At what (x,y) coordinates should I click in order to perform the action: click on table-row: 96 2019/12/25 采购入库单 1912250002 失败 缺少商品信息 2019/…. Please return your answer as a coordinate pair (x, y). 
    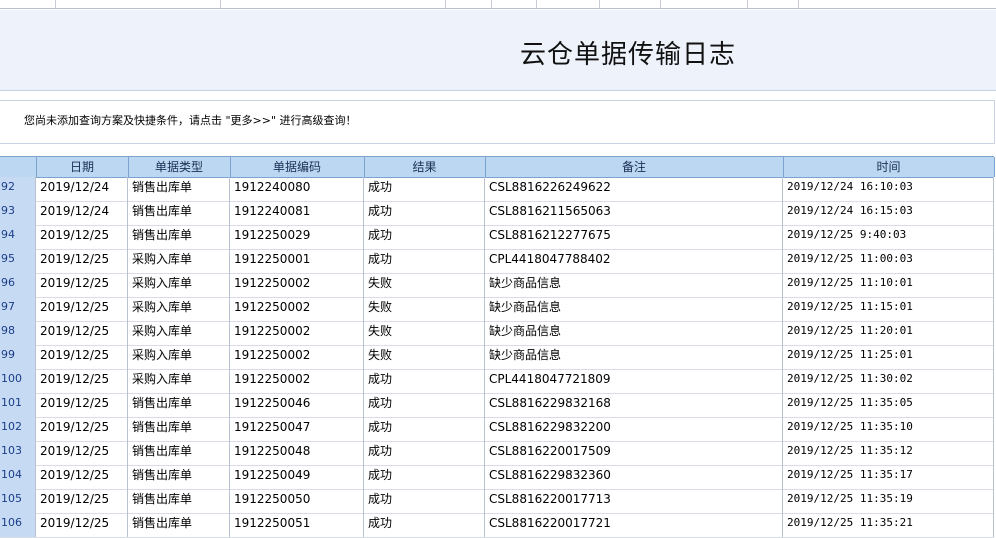
    Looking at the image, I should click on (497, 285).